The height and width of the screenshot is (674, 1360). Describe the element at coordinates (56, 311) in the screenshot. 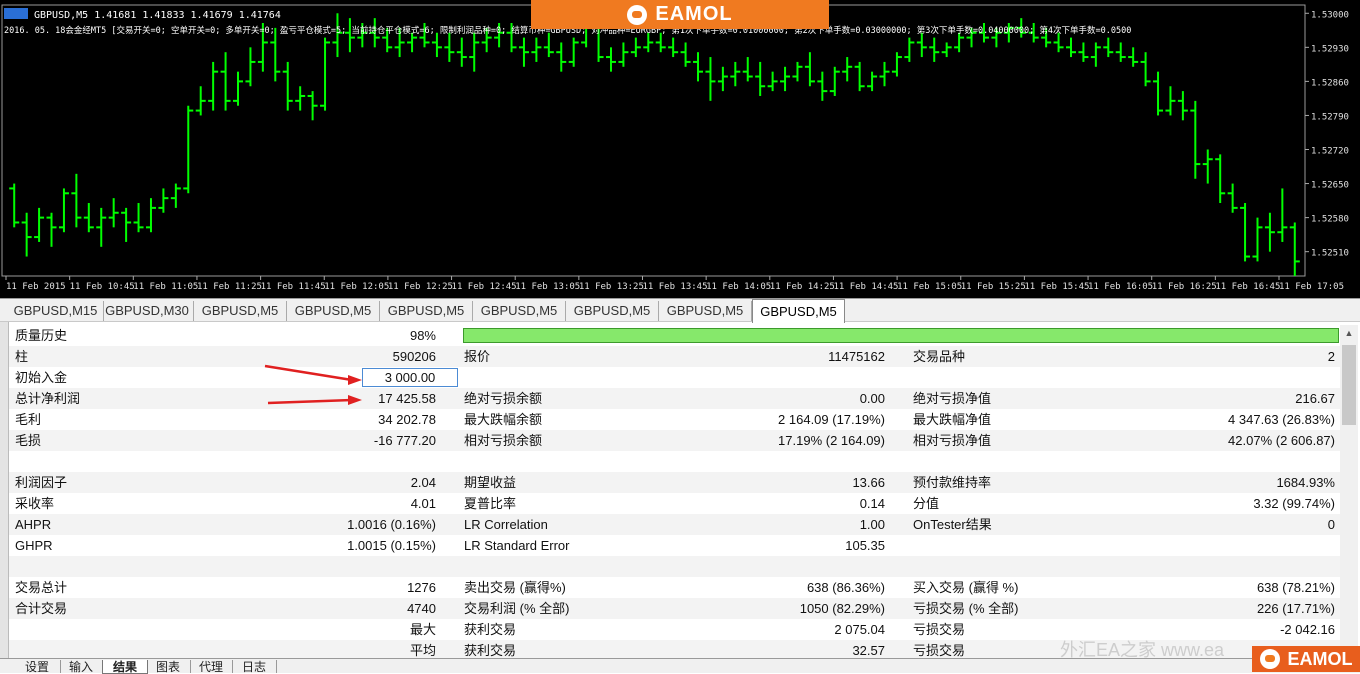

I see `chart-tab-1: GBPUSD,M15` at that location.